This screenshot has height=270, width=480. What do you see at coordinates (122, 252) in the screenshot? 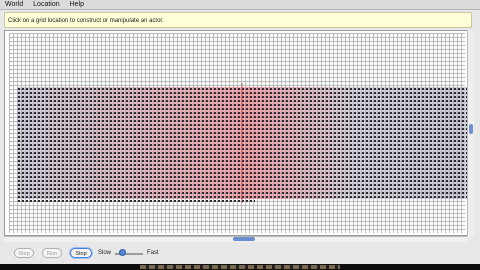
I see `speed-slider-knob` at bounding box center [122, 252].